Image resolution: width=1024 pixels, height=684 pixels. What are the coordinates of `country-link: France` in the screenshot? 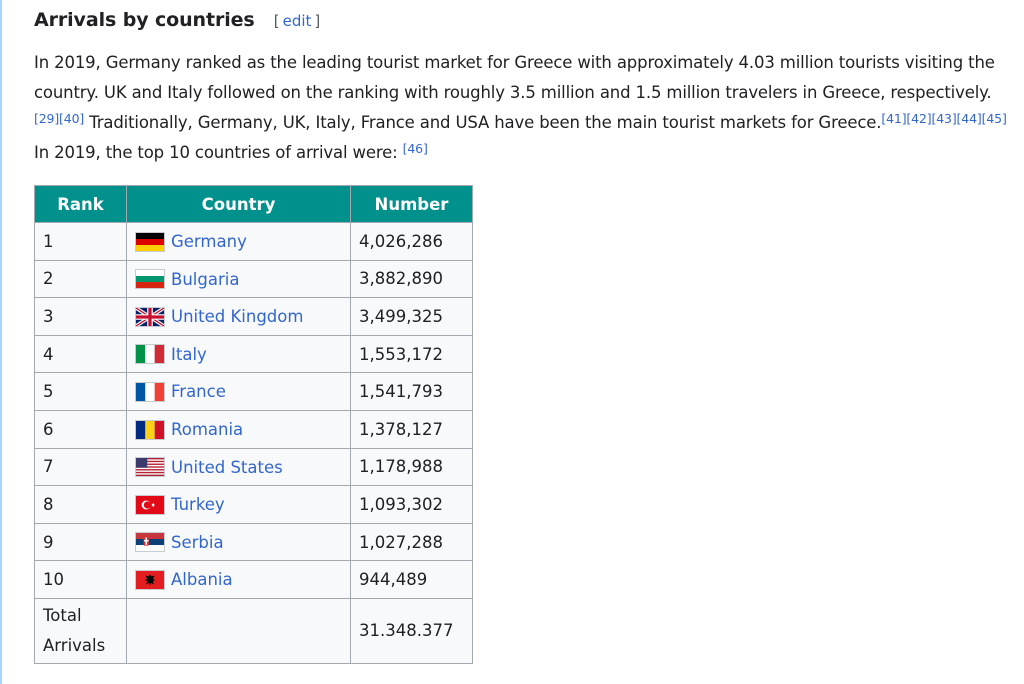 It's located at (198, 391).